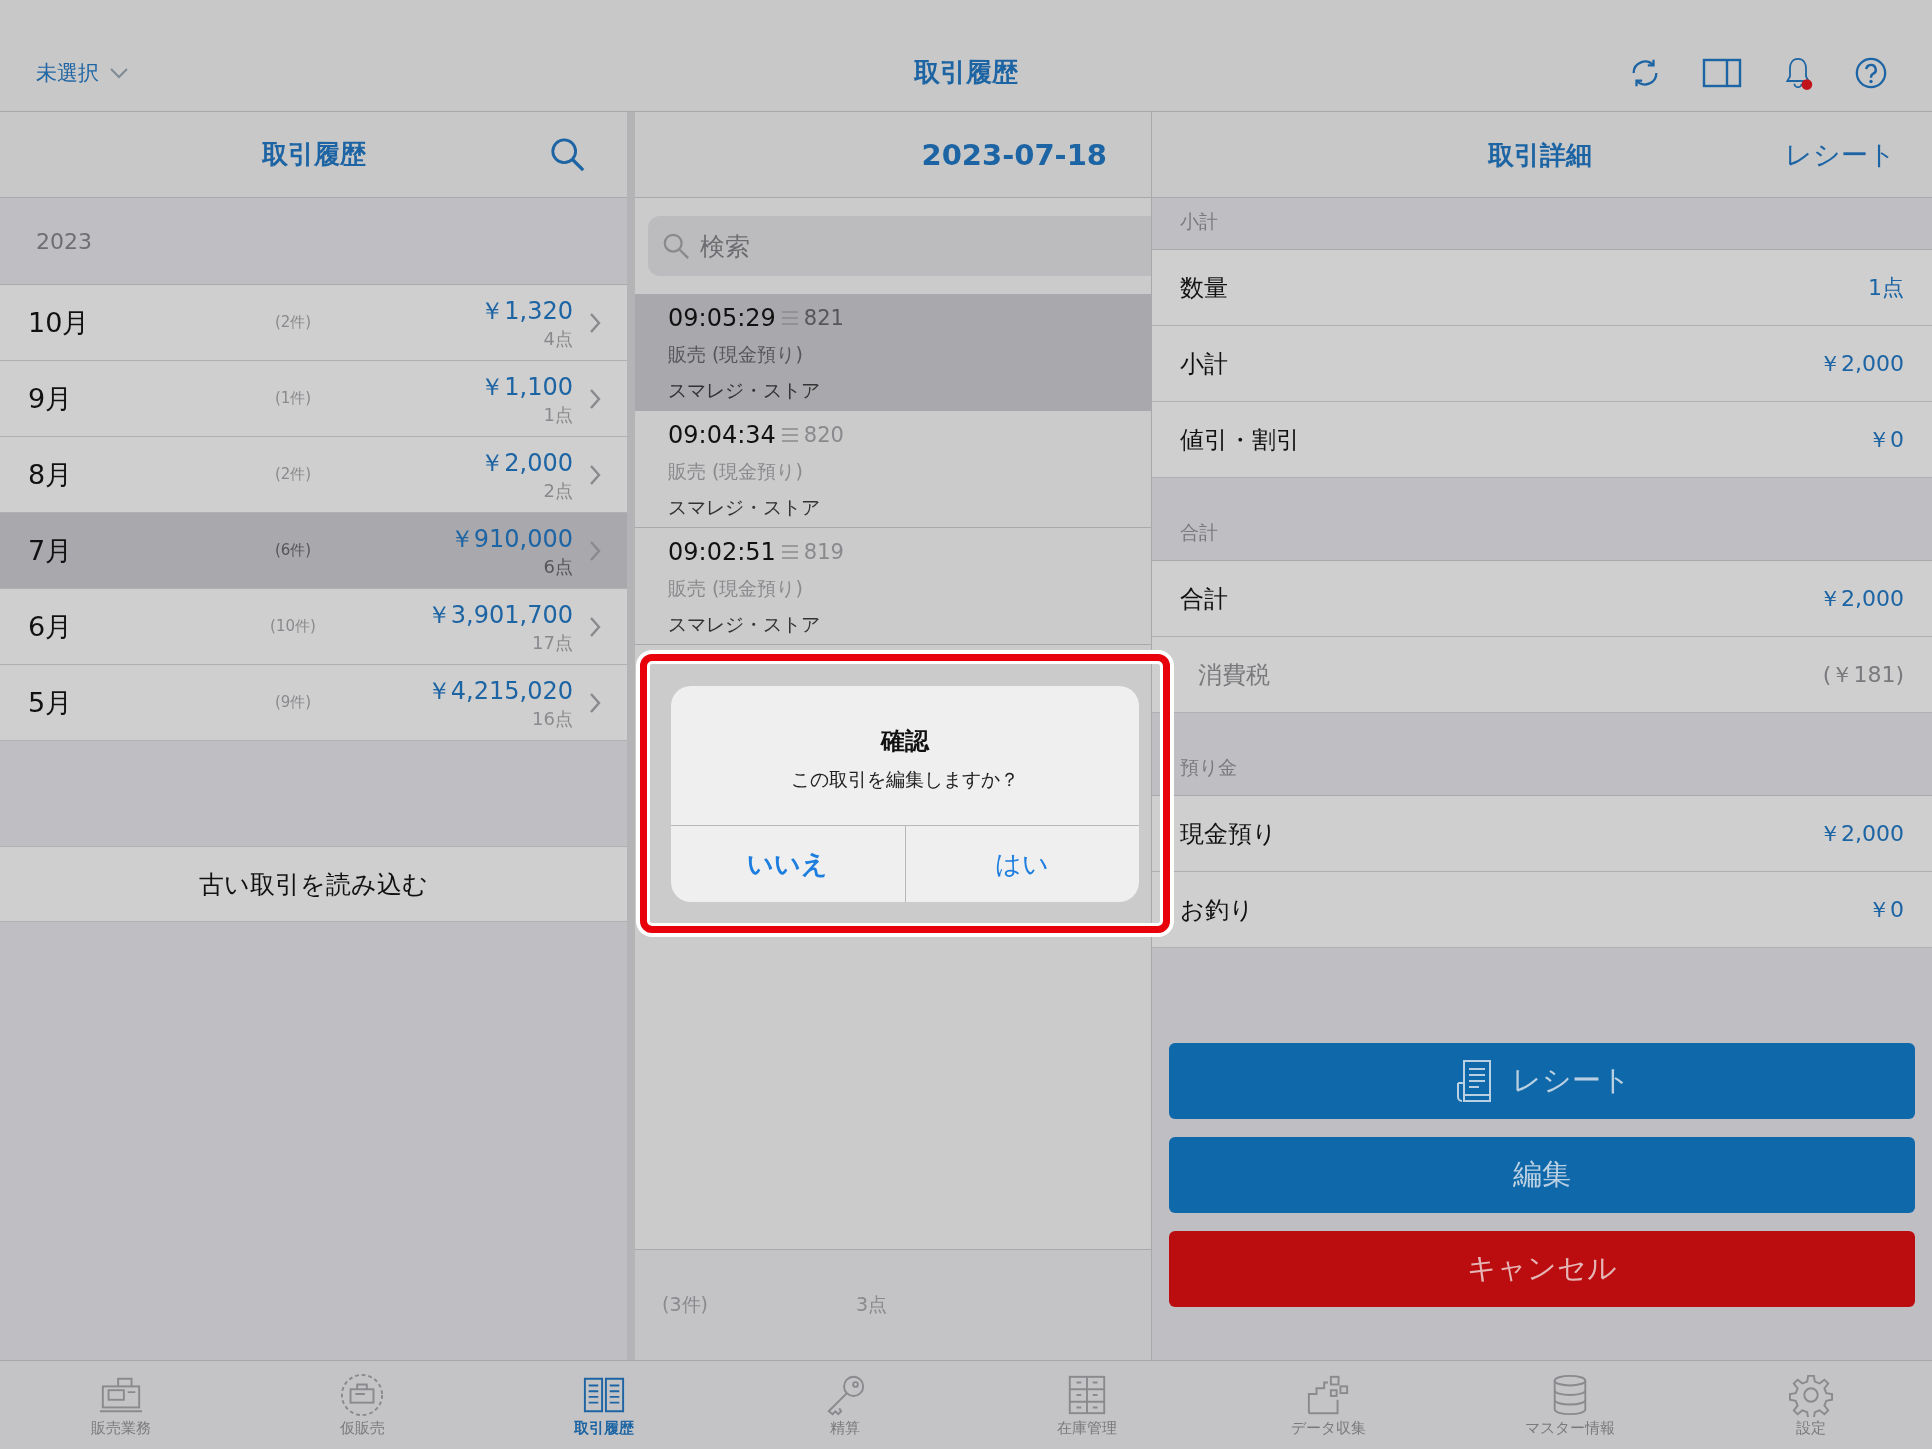 This screenshot has width=1932, height=1449. I want to click on transaction-row: 09:05:29 821 販売 (現金預り) スマレジ・ストア, so click(893, 352).